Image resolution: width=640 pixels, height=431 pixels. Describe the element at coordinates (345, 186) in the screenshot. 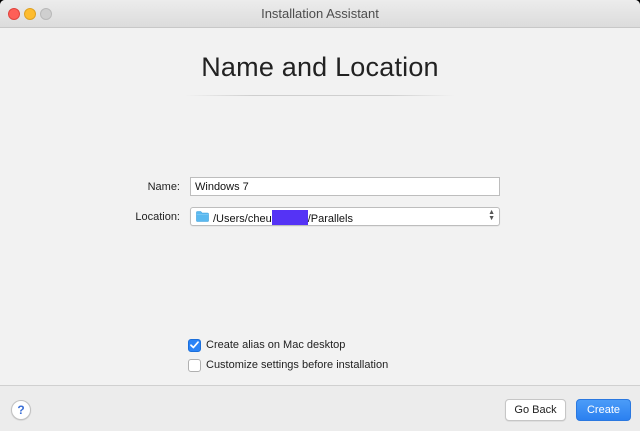

I see `name-input` at that location.